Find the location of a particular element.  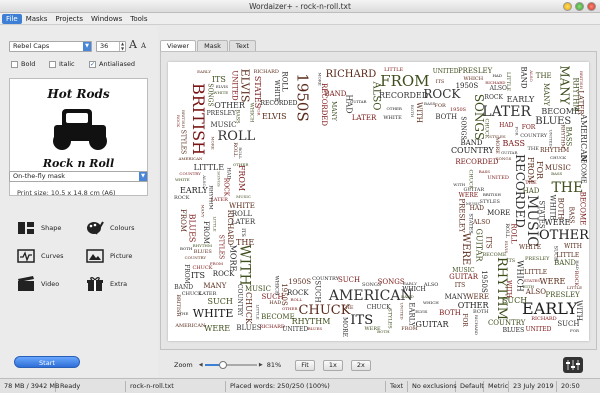

cloud-word: BECOME is located at coordinates (278, 316).